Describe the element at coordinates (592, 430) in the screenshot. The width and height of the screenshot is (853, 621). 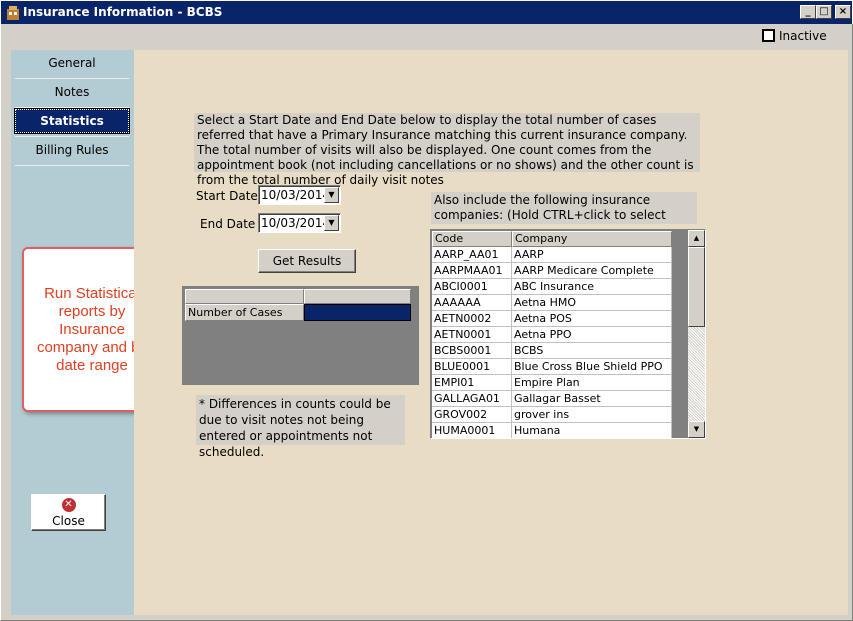
I see `company-cell: Humana` at that location.